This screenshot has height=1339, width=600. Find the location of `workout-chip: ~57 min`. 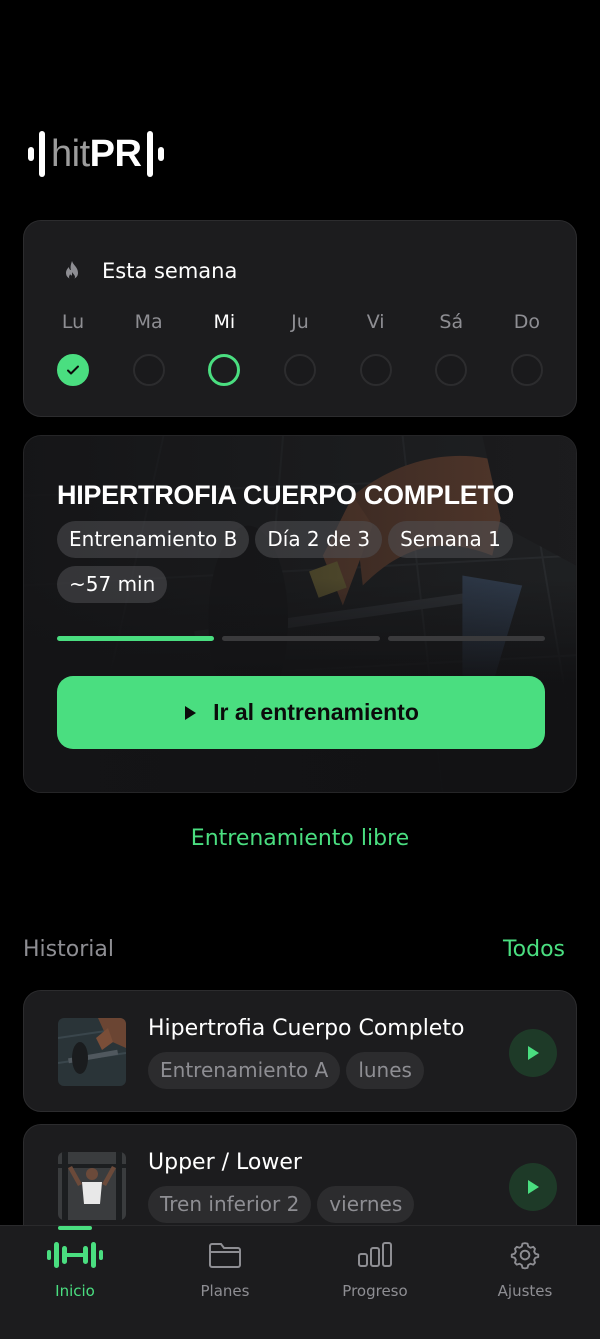

workout-chip: ~57 min is located at coordinates (112, 584).